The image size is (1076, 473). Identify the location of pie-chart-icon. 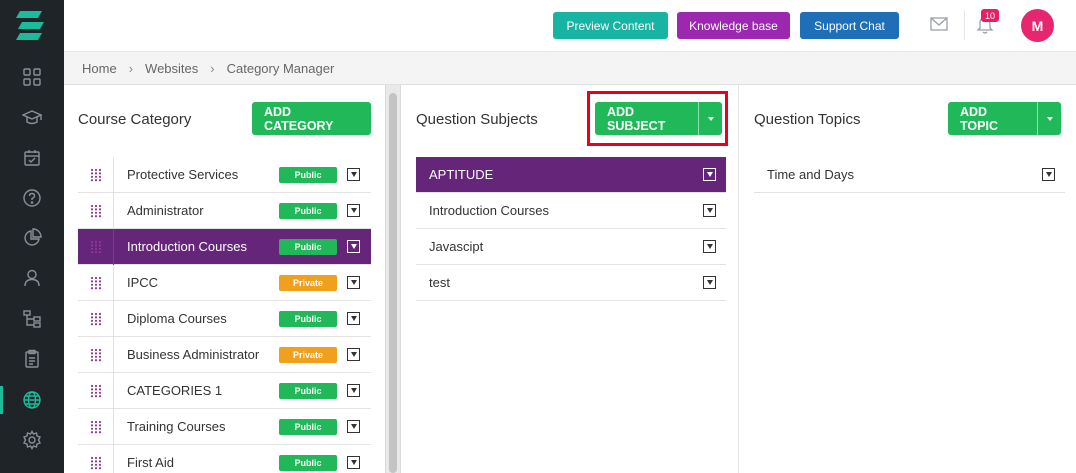
(32, 238).